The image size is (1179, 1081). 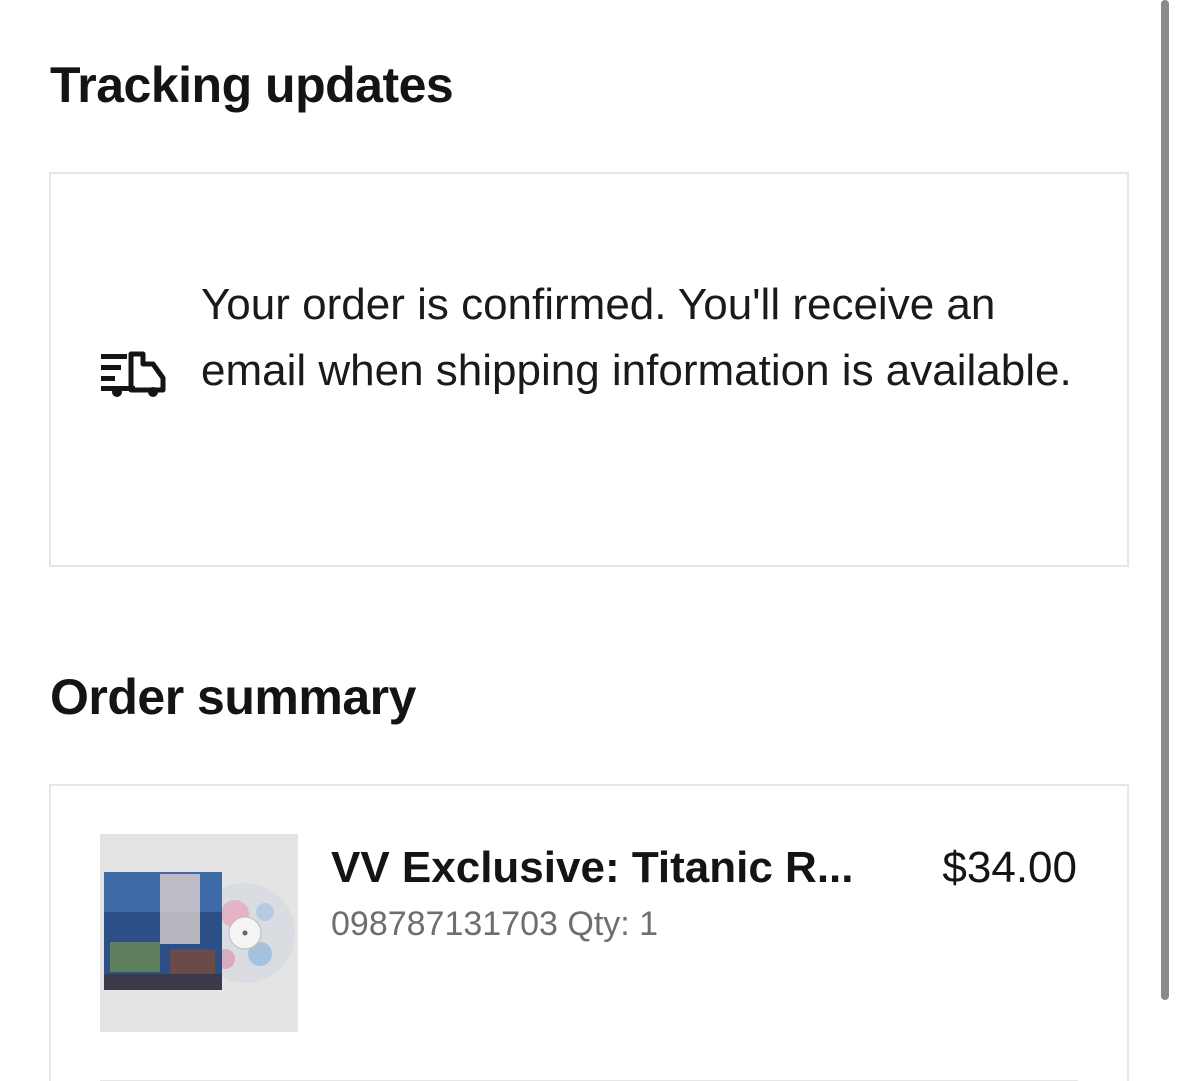 I want to click on product-image, so click(x=199, y=933).